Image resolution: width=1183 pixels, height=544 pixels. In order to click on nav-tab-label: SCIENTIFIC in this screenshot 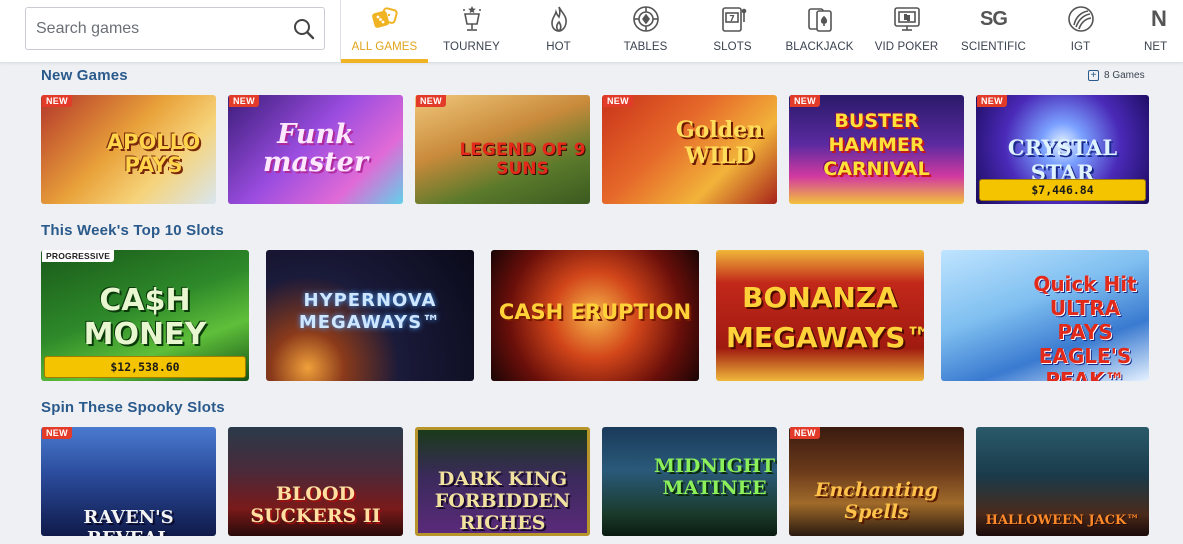, I will do `click(993, 47)`.